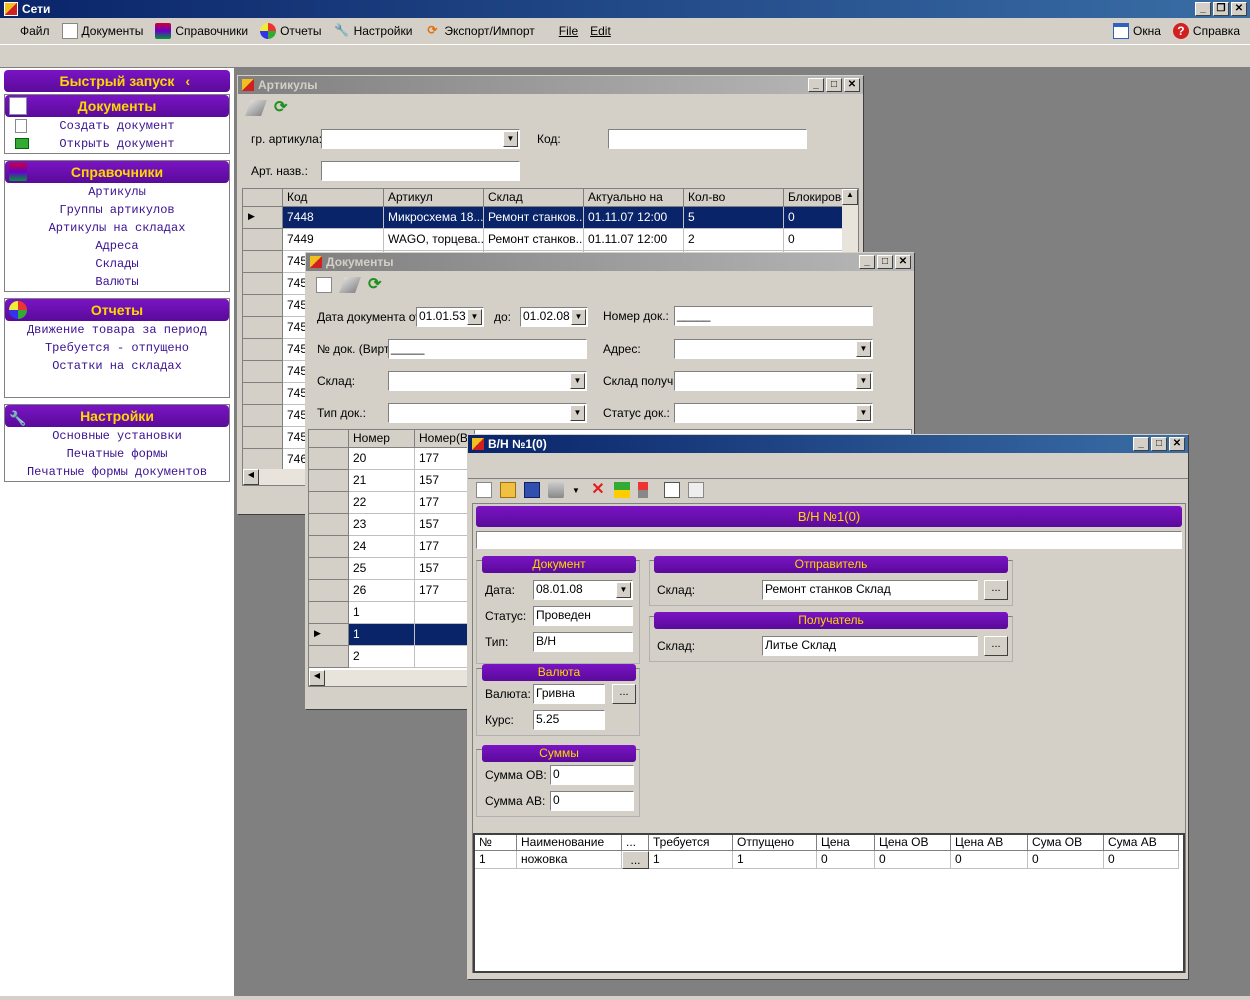 The height and width of the screenshot is (1000, 1250). What do you see at coordinates (382, 503) in the screenshot?
I see `table-row-number: 22` at bounding box center [382, 503].